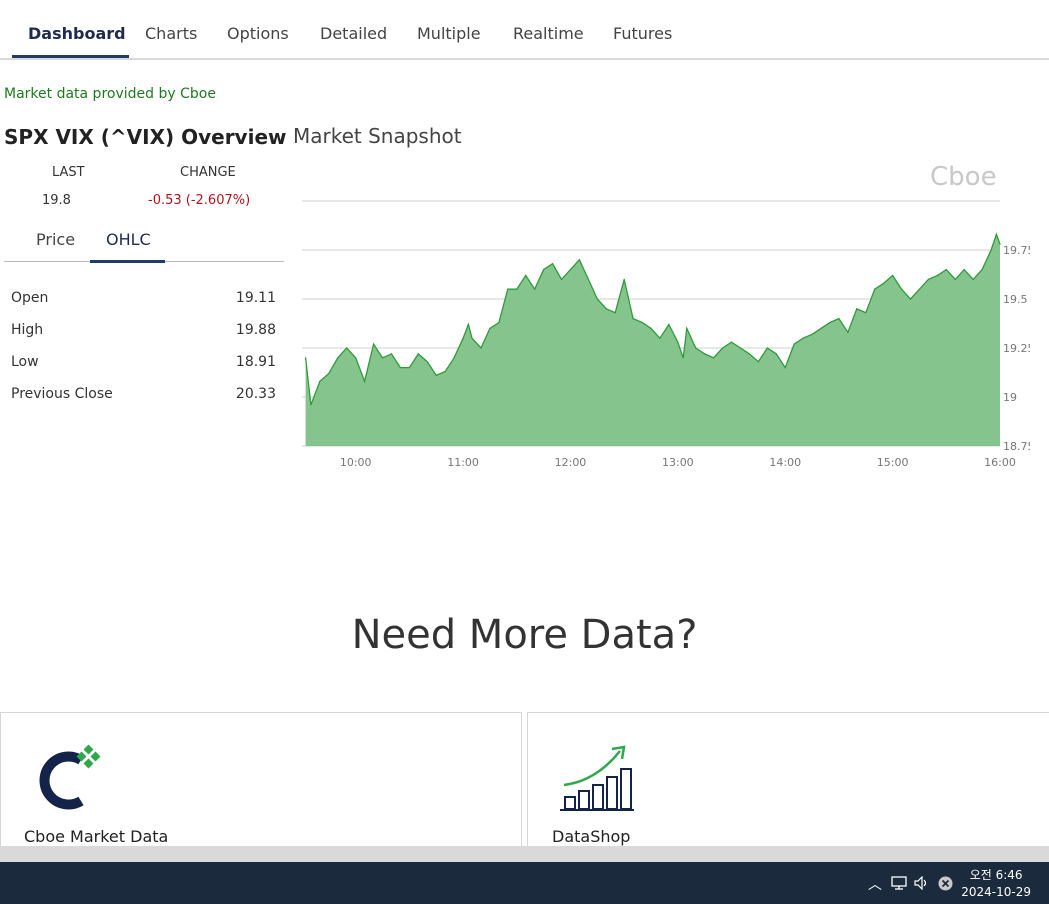  What do you see at coordinates (25, 362) in the screenshot?
I see `ohlc-label: Low` at bounding box center [25, 362].